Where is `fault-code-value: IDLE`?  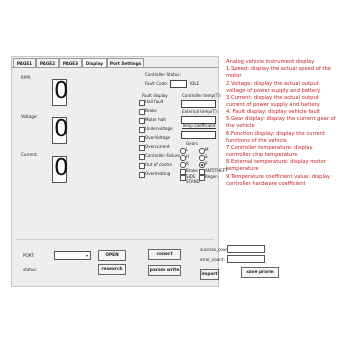
fault-code-value: IDLE is located at coordinates (195, 83).